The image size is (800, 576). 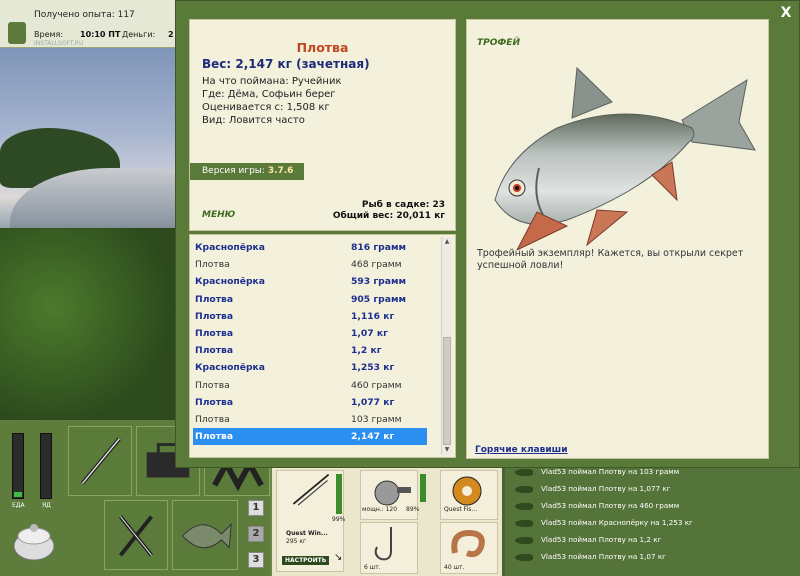 I want to click on chat-row: Vlad53 поймал Плотву на 1,07 кг, so click(x=655, y=557).